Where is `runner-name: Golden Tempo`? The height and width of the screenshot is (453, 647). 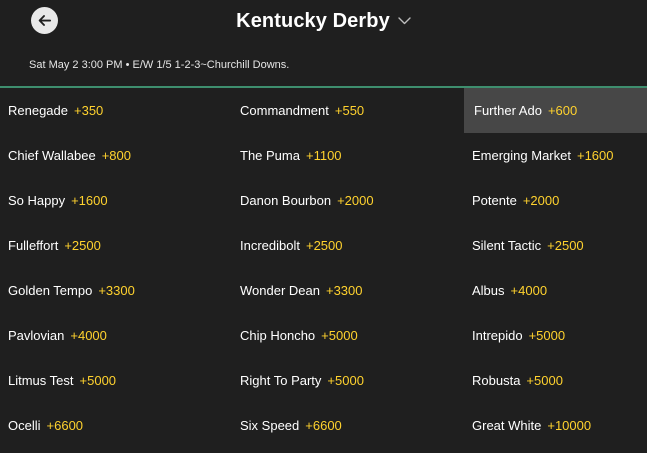 runner-name: Golden Tempo is located at coordinates (50, 290).